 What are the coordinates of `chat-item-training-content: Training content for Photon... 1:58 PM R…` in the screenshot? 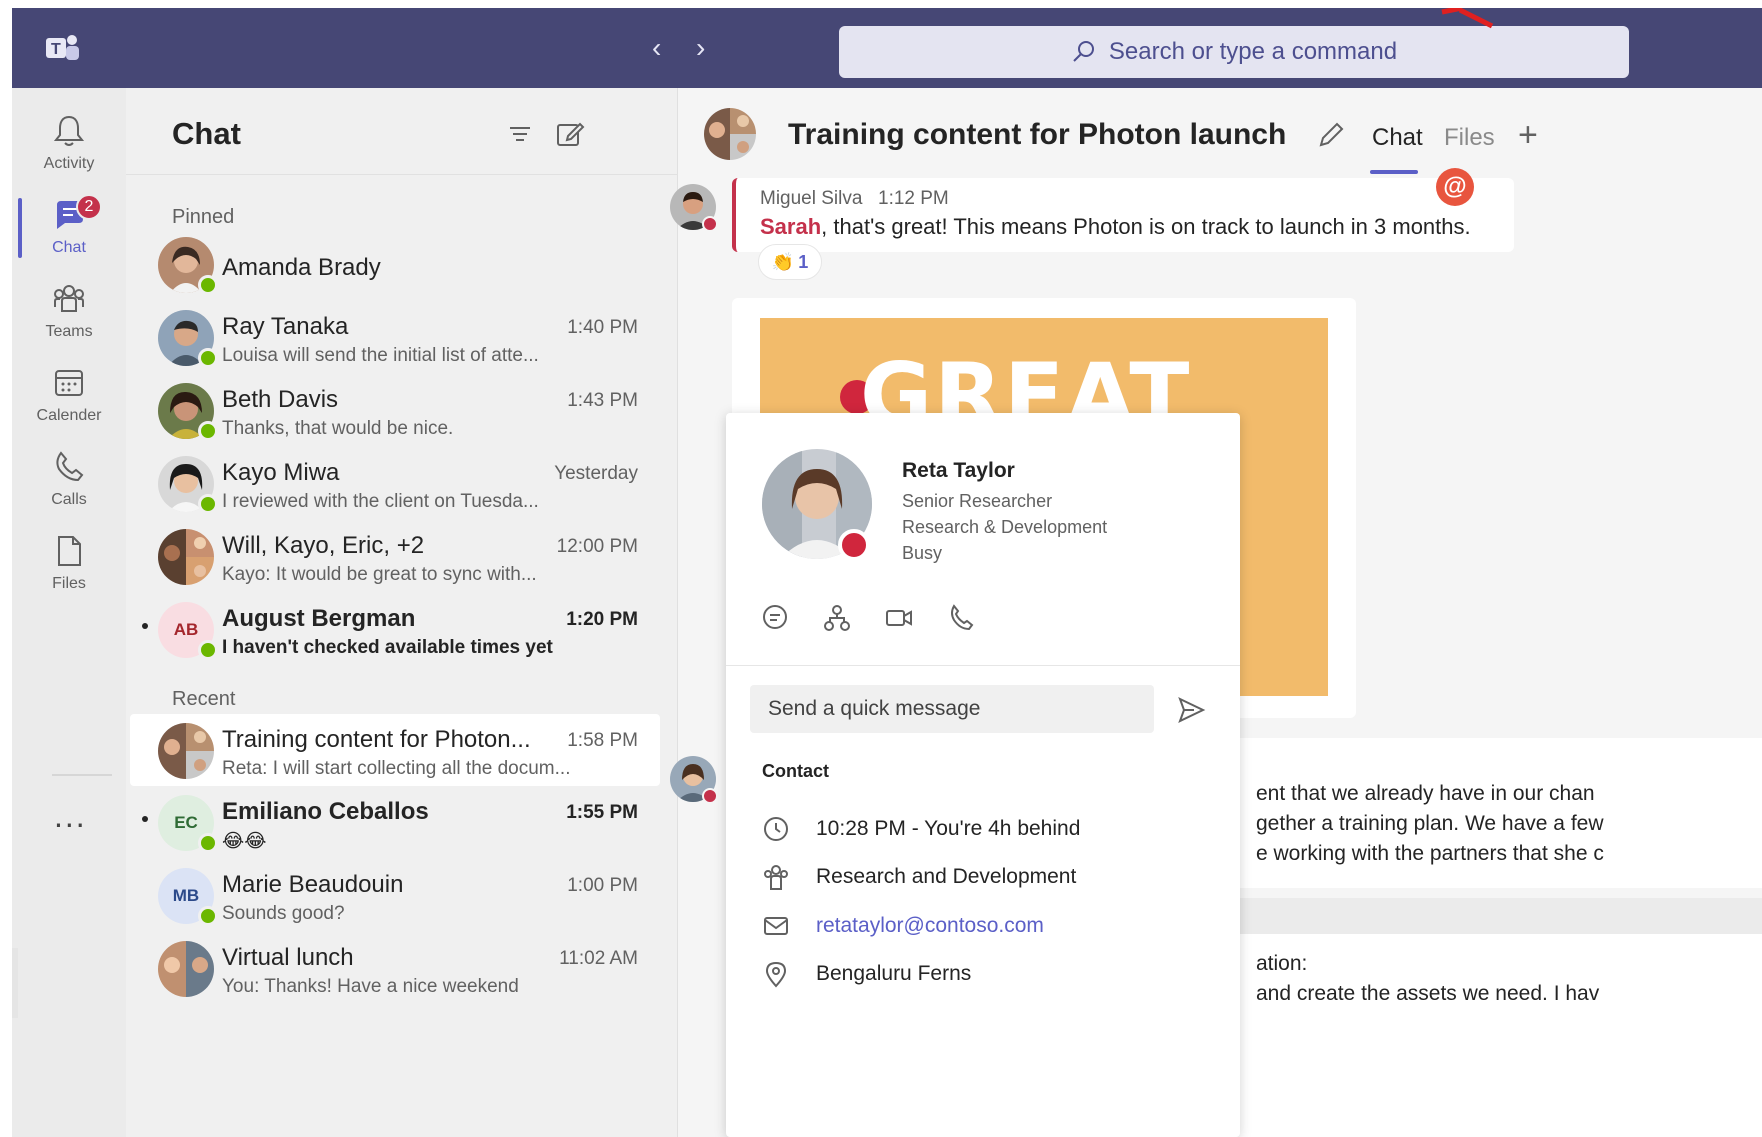 It's located at (395, 750).